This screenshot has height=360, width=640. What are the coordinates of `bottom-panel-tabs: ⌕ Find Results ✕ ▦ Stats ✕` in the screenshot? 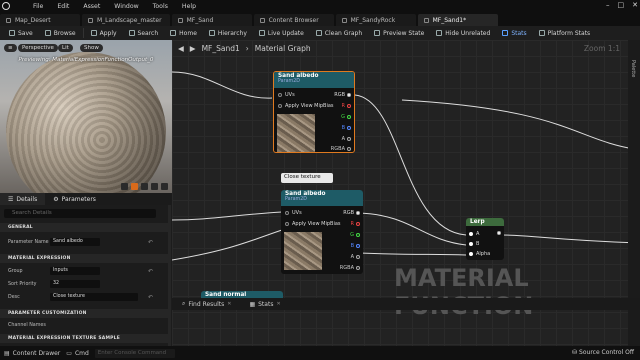 It's located at (406, 304).